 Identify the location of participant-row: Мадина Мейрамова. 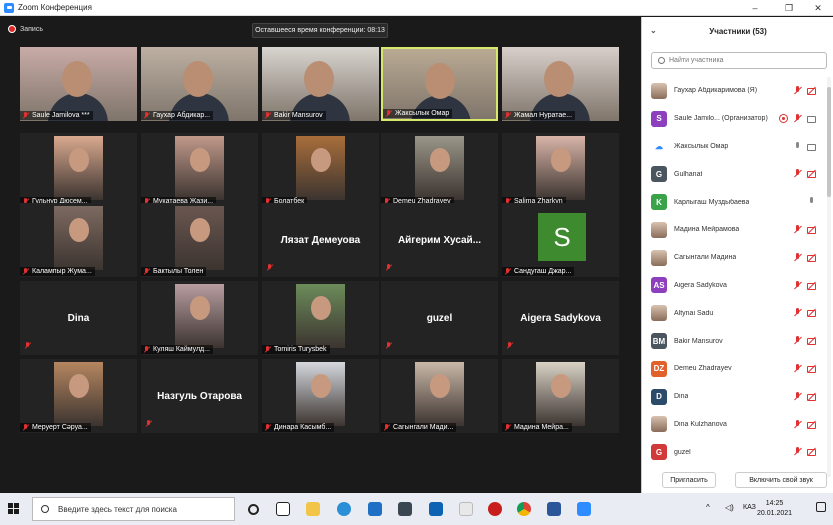
(733, 230).